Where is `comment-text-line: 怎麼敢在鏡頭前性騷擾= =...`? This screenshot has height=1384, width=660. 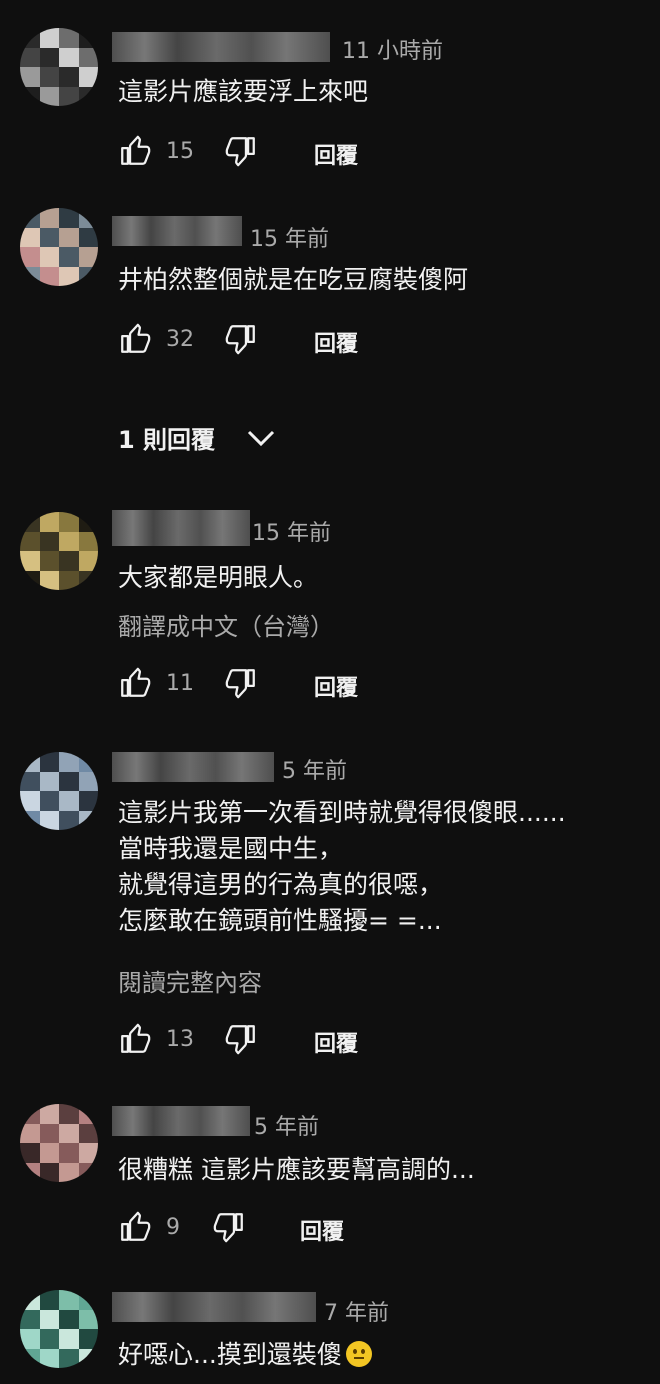 comment-text-line: 怎麼敢在鏡頭前性騷擾= =... is located at coordinates (280, 920).